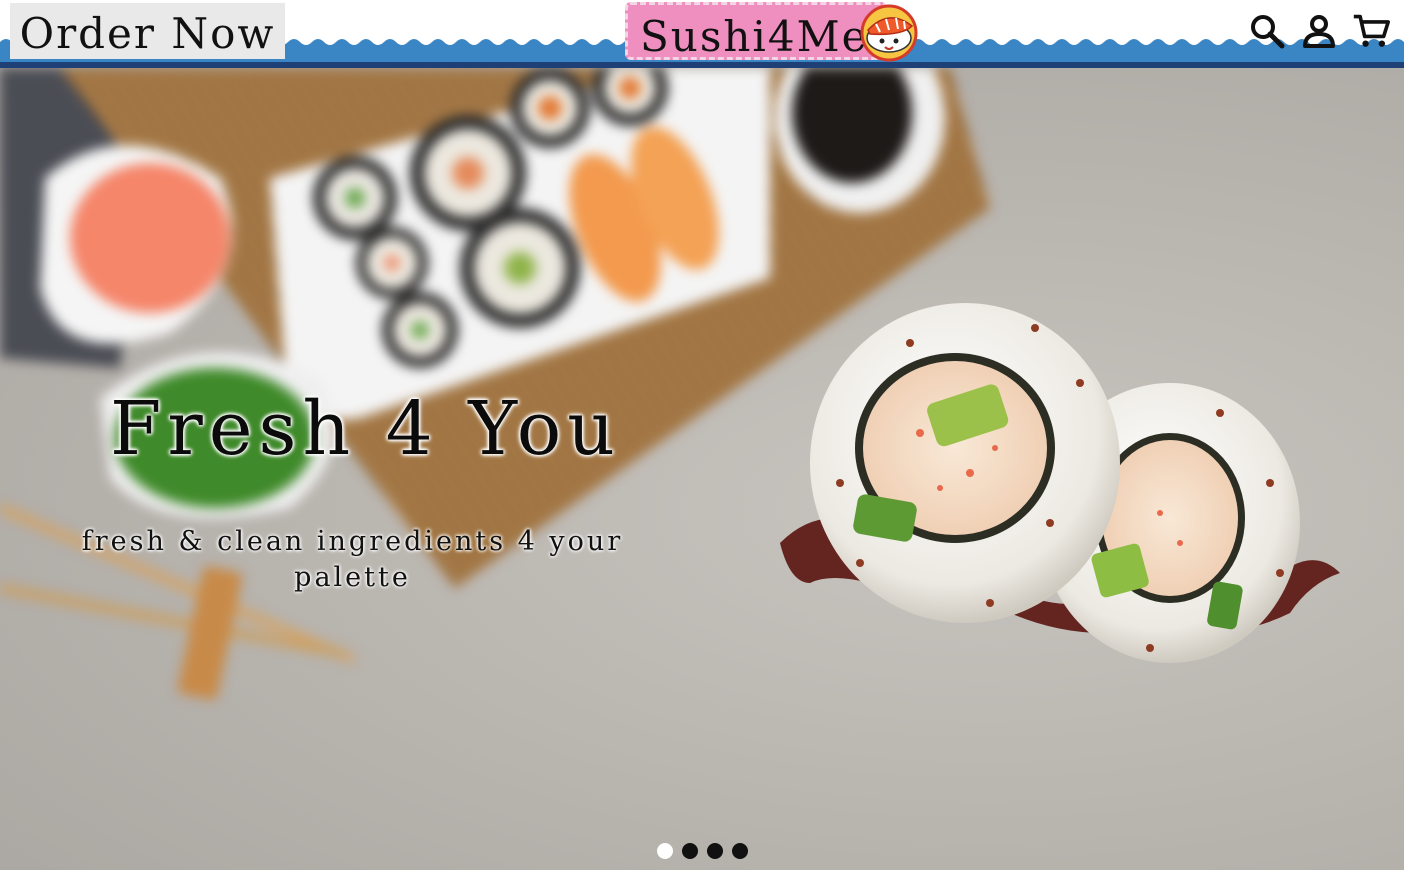 This screenshot has height=870, width=1404. What do you see at coordinates (889, 33) in the screenshot?
I see `sushi-mascot-icon` at bounding box center [889, 33].